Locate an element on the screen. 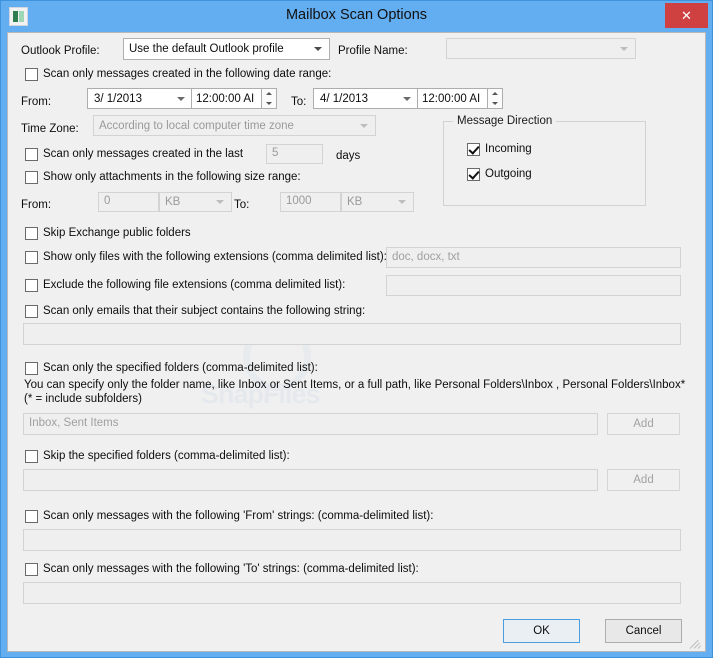 This screenshot has width=713, height=658. specified-folders-hint-line2: (* = include subfolders) is located at coordinates (83, 399).